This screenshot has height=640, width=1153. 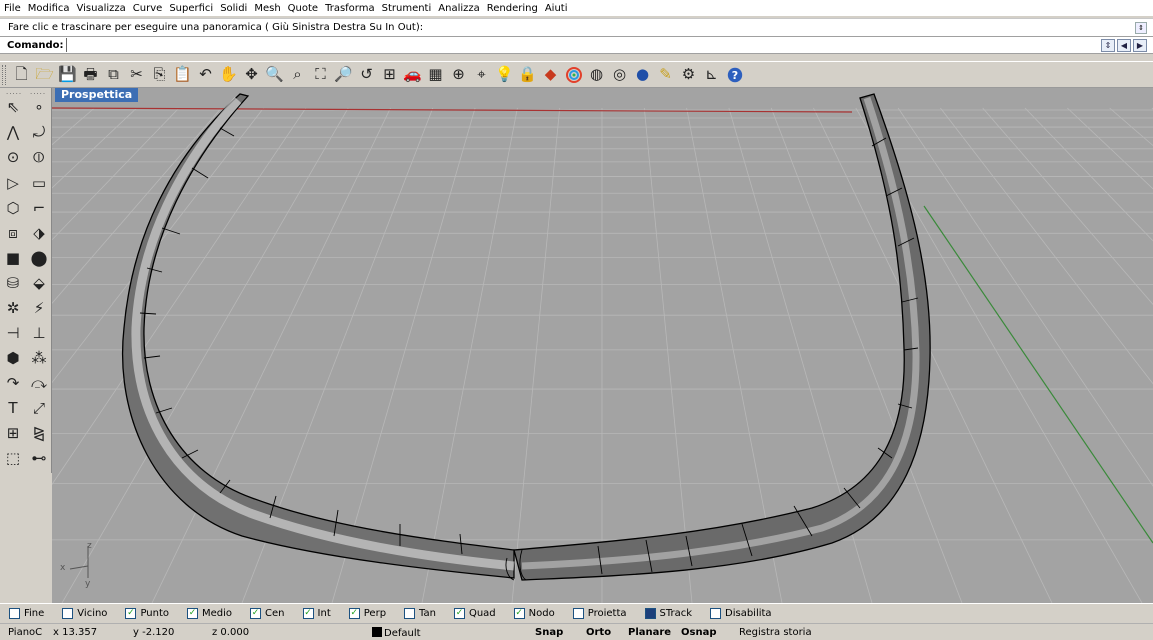 I want to click on layer-icon: ◆, so click(x=550, y=75).